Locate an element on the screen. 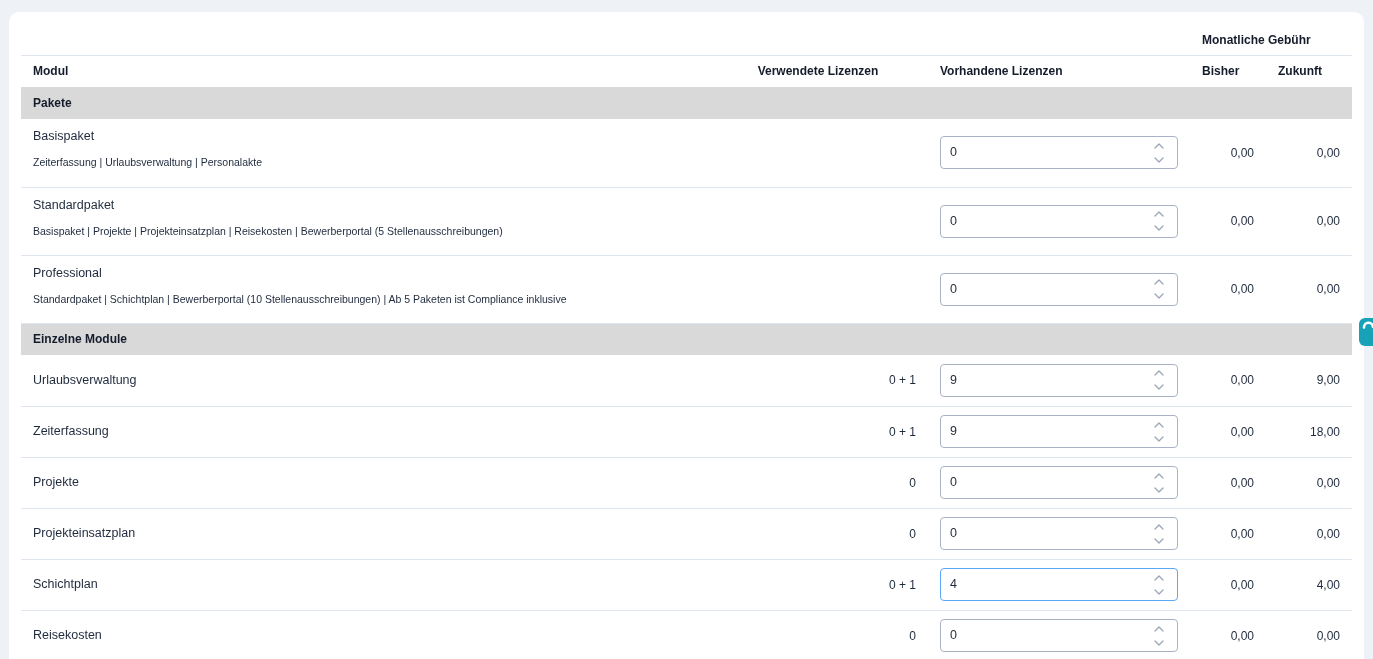 This screenshot has width=1373, height=659. help-icon is located at coordinates (1366, 332).